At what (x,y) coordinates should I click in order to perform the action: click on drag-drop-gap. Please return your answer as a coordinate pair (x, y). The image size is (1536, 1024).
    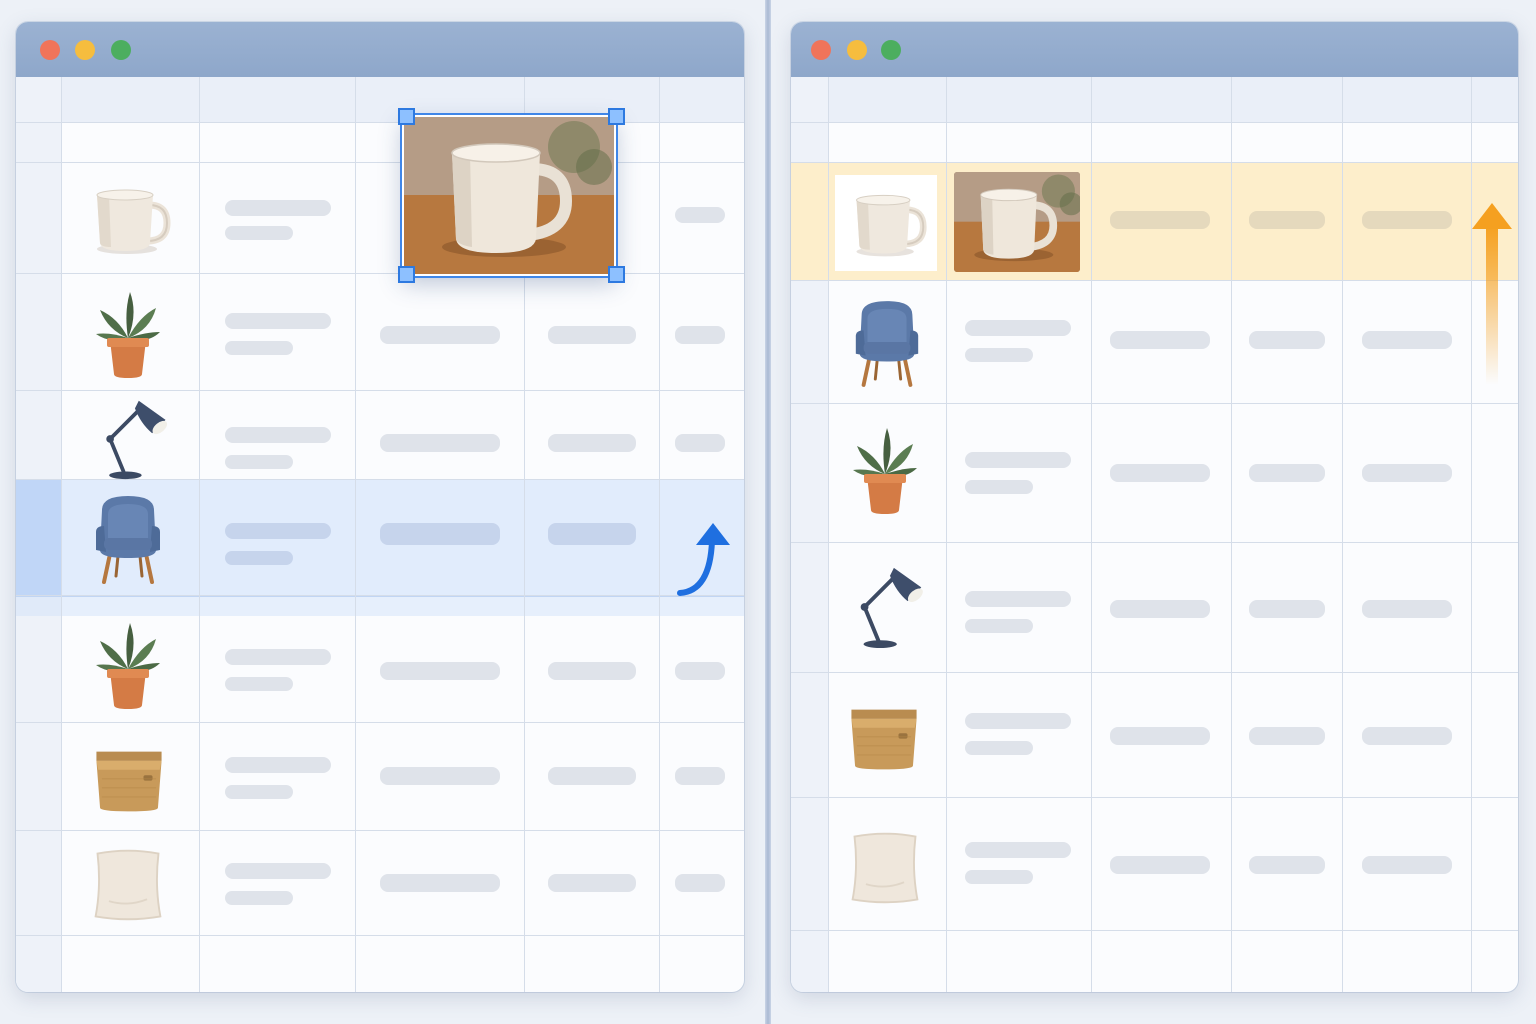
    Looking at the image, I should click on (380, 606).